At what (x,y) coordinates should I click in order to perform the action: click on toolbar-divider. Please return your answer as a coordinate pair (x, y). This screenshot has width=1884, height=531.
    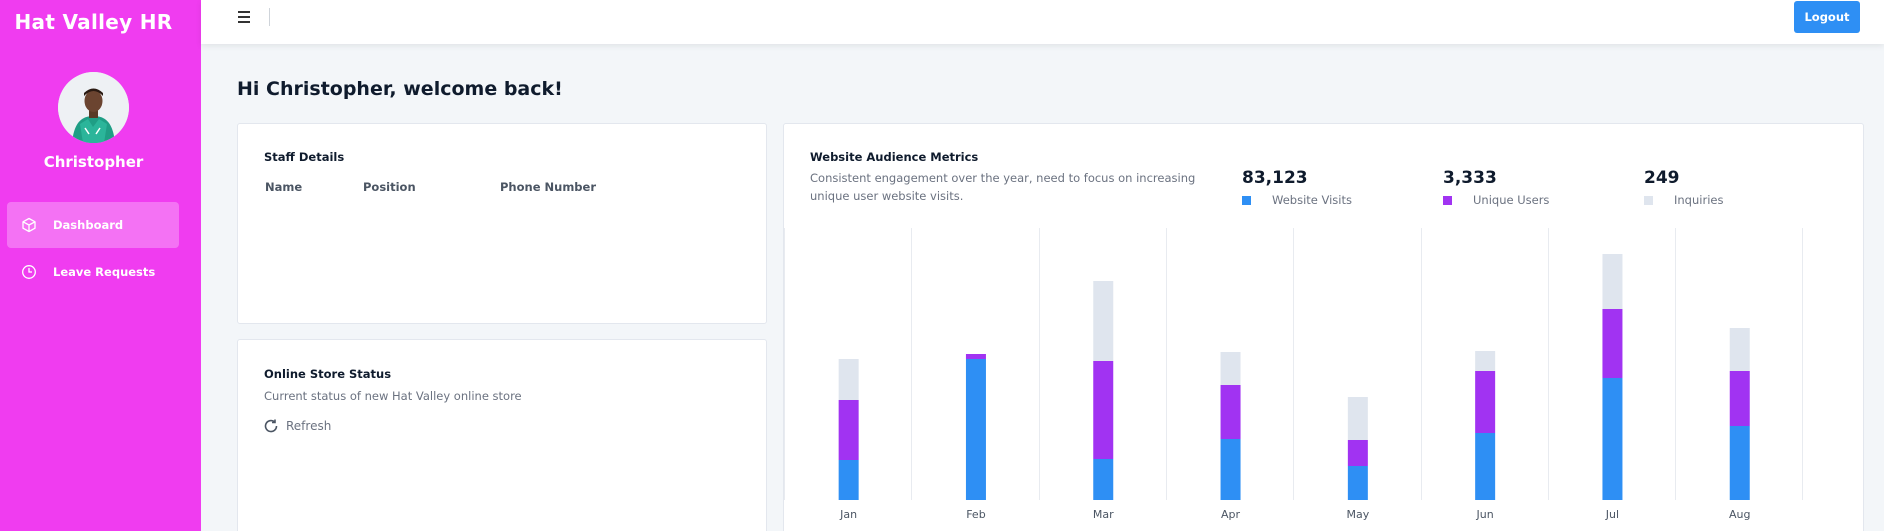
    Looking at the image, I should click on (269, 17).